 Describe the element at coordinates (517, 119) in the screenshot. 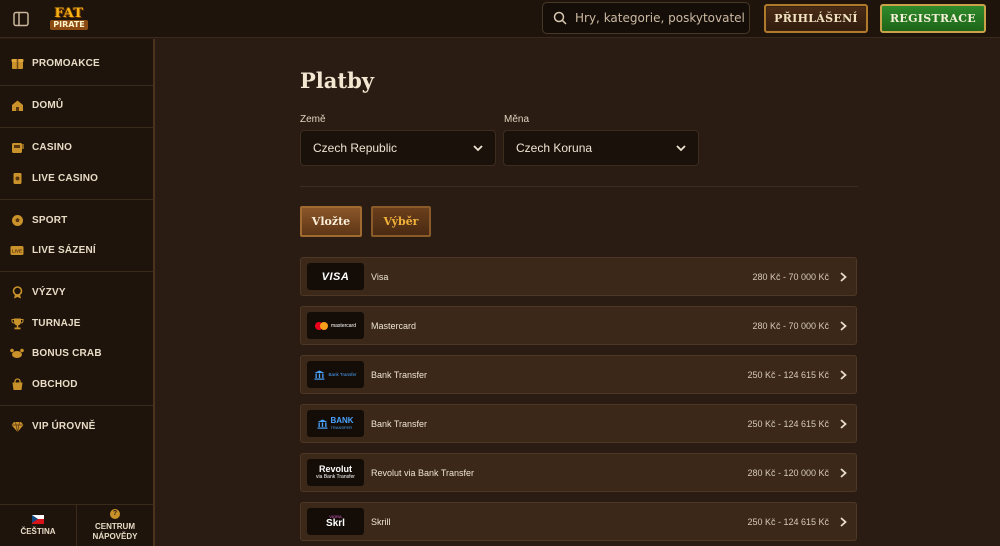

I see `currency-label: Měna` at that location.